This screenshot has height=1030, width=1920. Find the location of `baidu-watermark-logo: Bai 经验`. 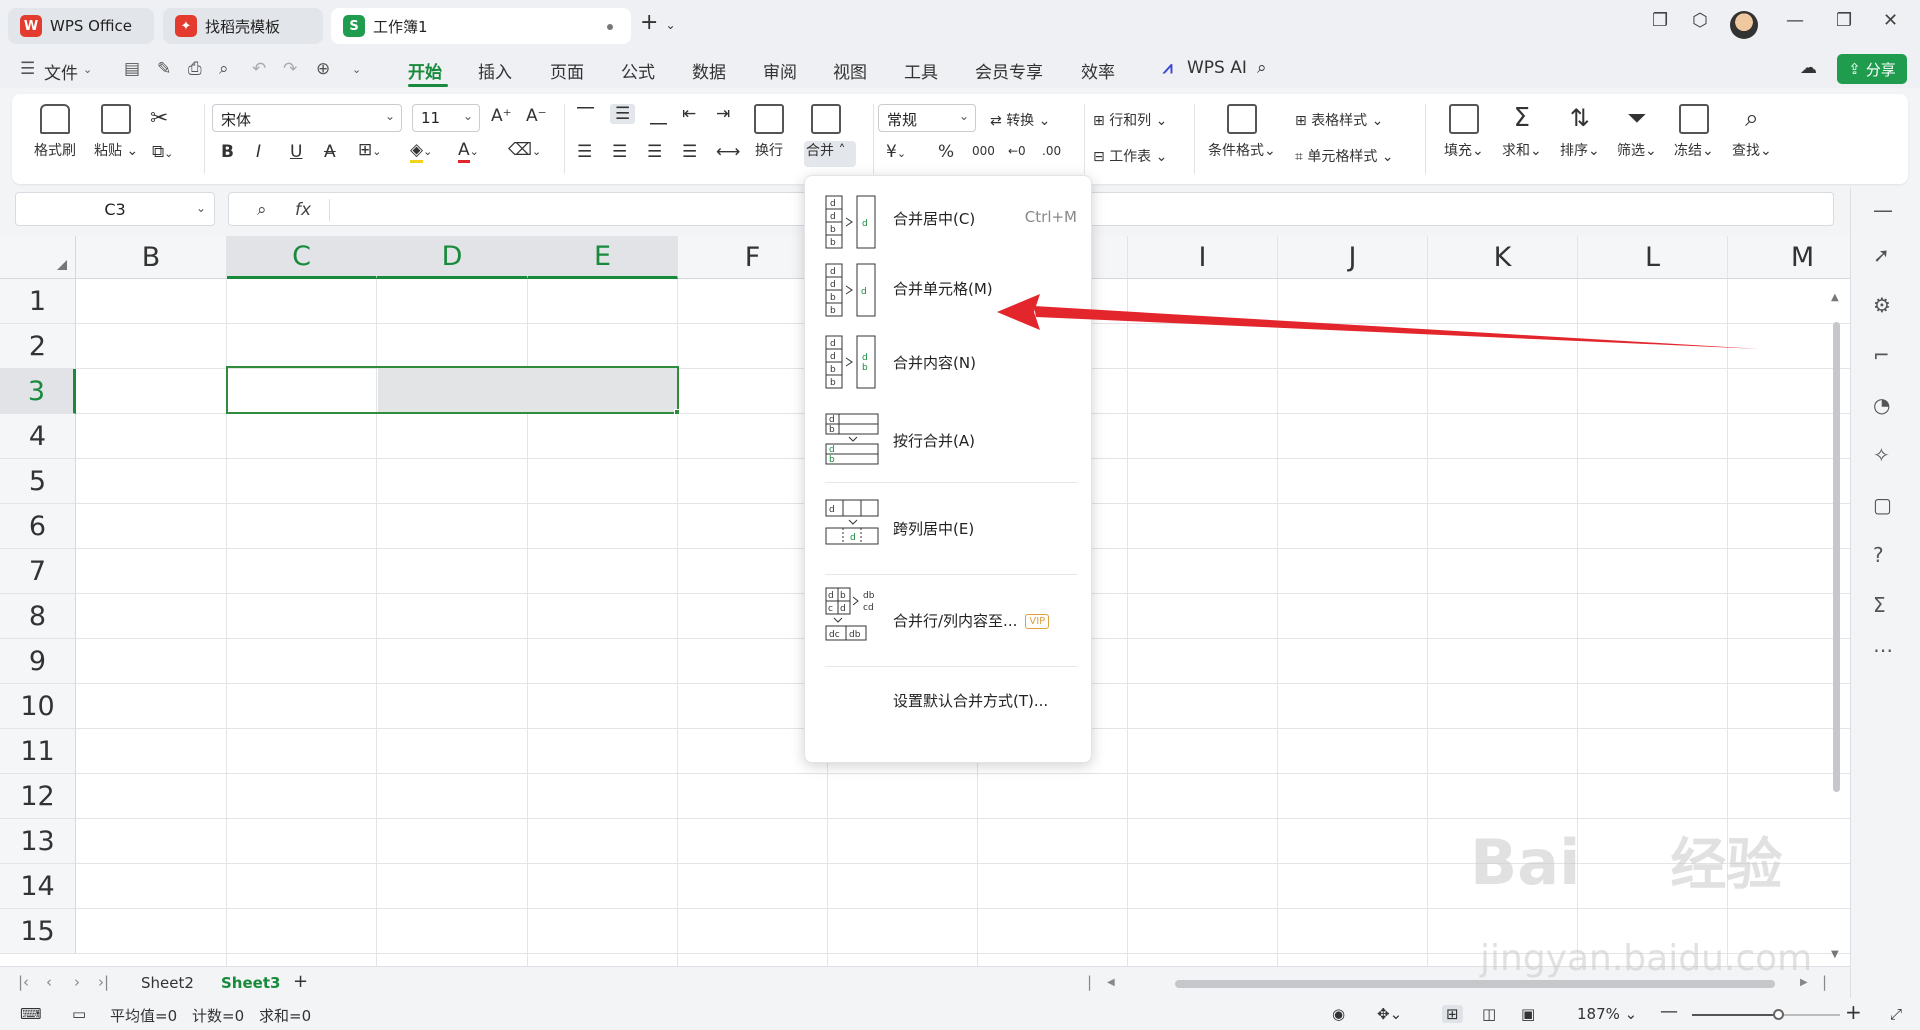

baidu-watermark-logo: Bai 经验 is located at coordinates (1626, 862).